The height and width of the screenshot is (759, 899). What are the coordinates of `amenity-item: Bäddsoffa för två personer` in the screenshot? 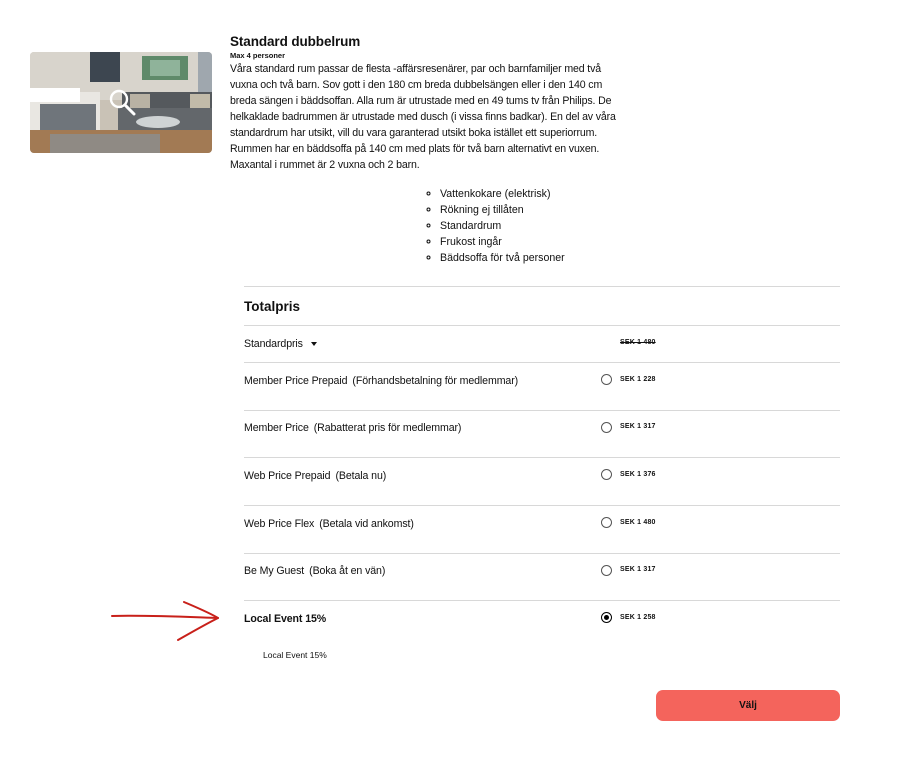 It's located at (502, 258).